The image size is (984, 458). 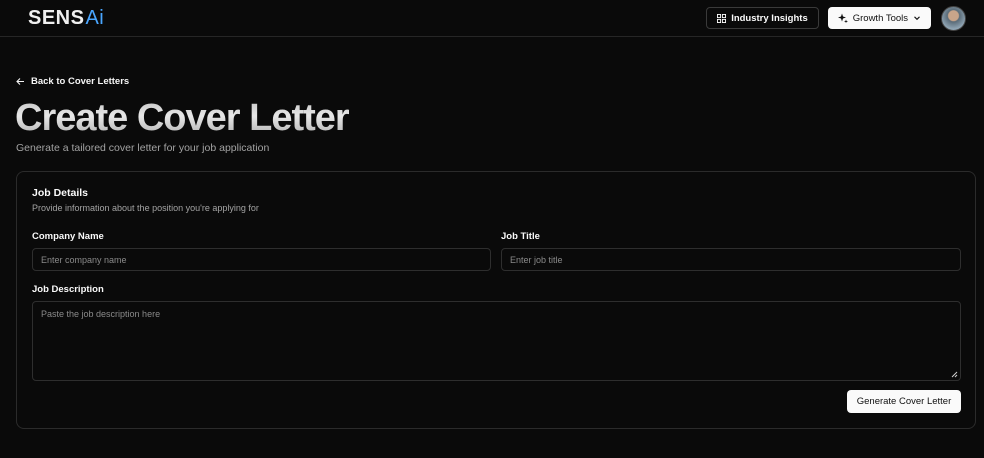 What do you see at coordinates (842, 18) in the screenshot?
I see `sparkles-icon` at bounding box center [842, 18].